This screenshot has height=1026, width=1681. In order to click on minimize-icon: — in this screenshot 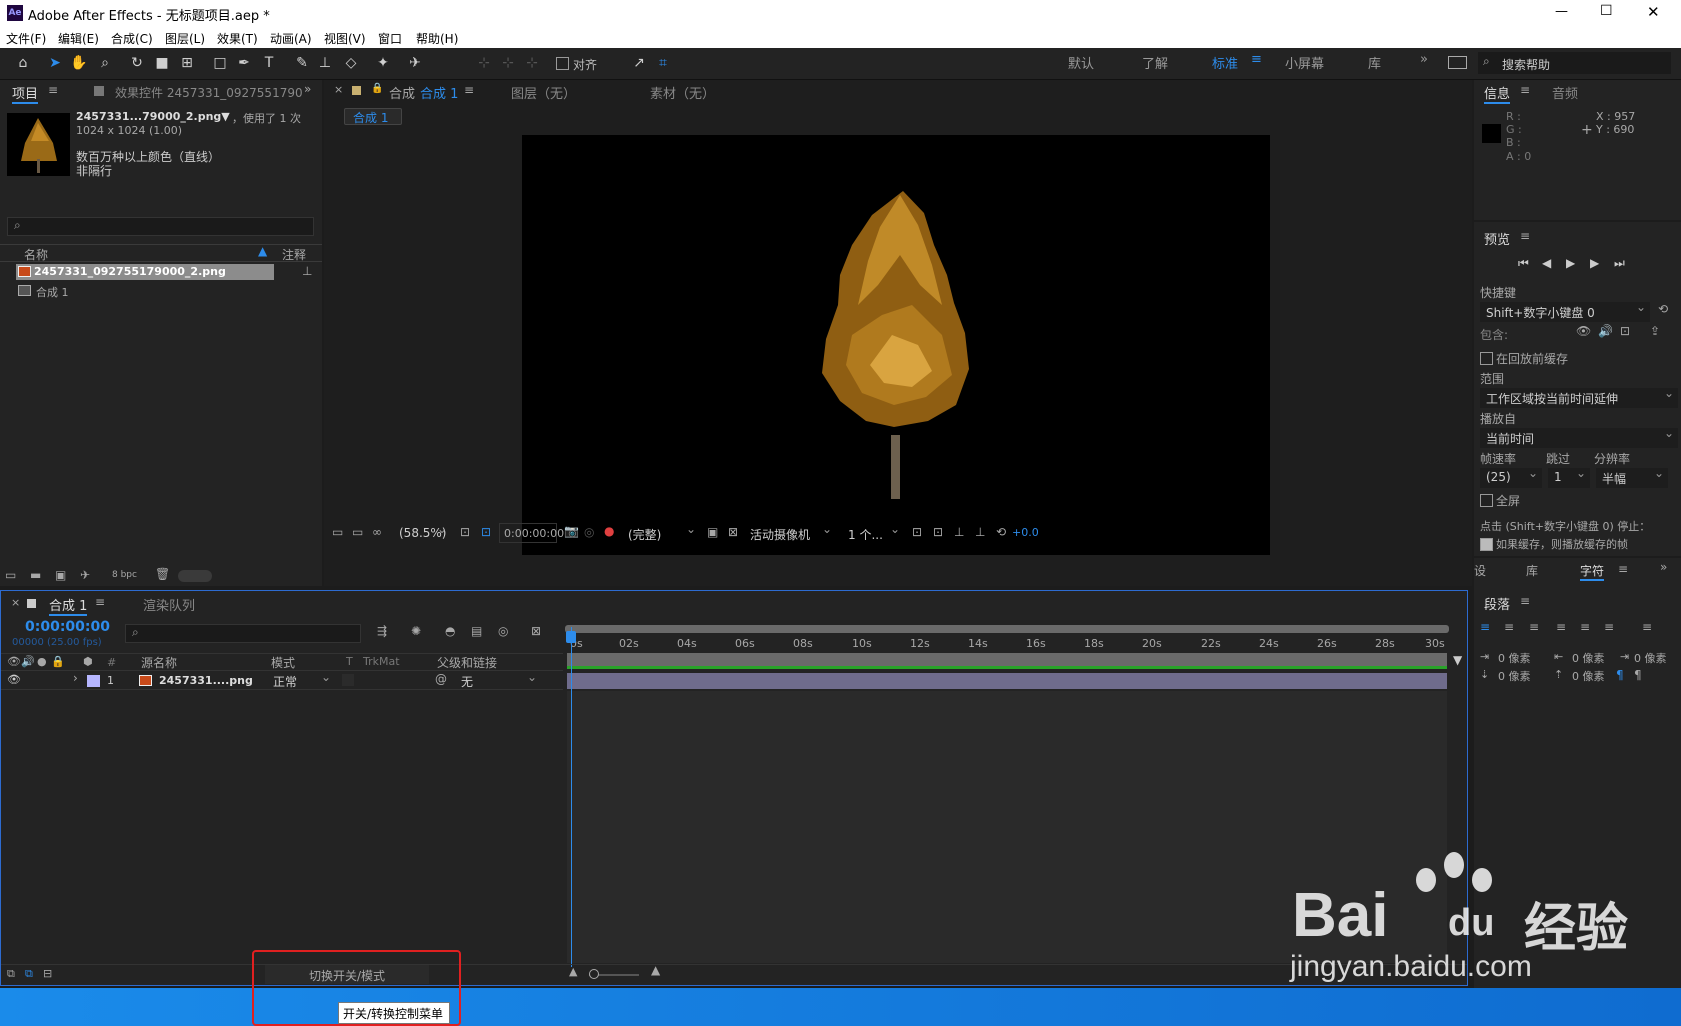, I will do `click(1561, 11)`.